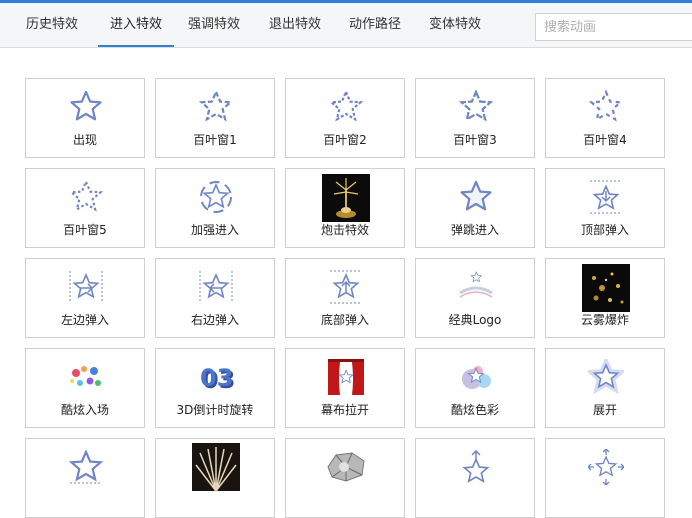  I want to click on fireworks-thumbnail, so click(346, 198).